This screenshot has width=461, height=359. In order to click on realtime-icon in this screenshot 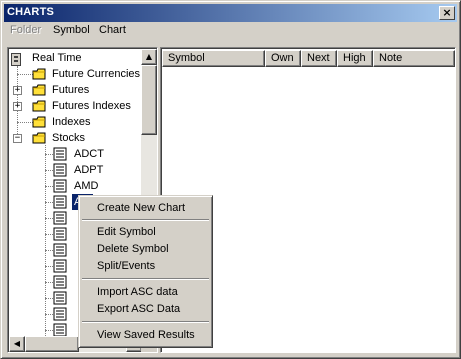, I will do `click(16, 59)`.